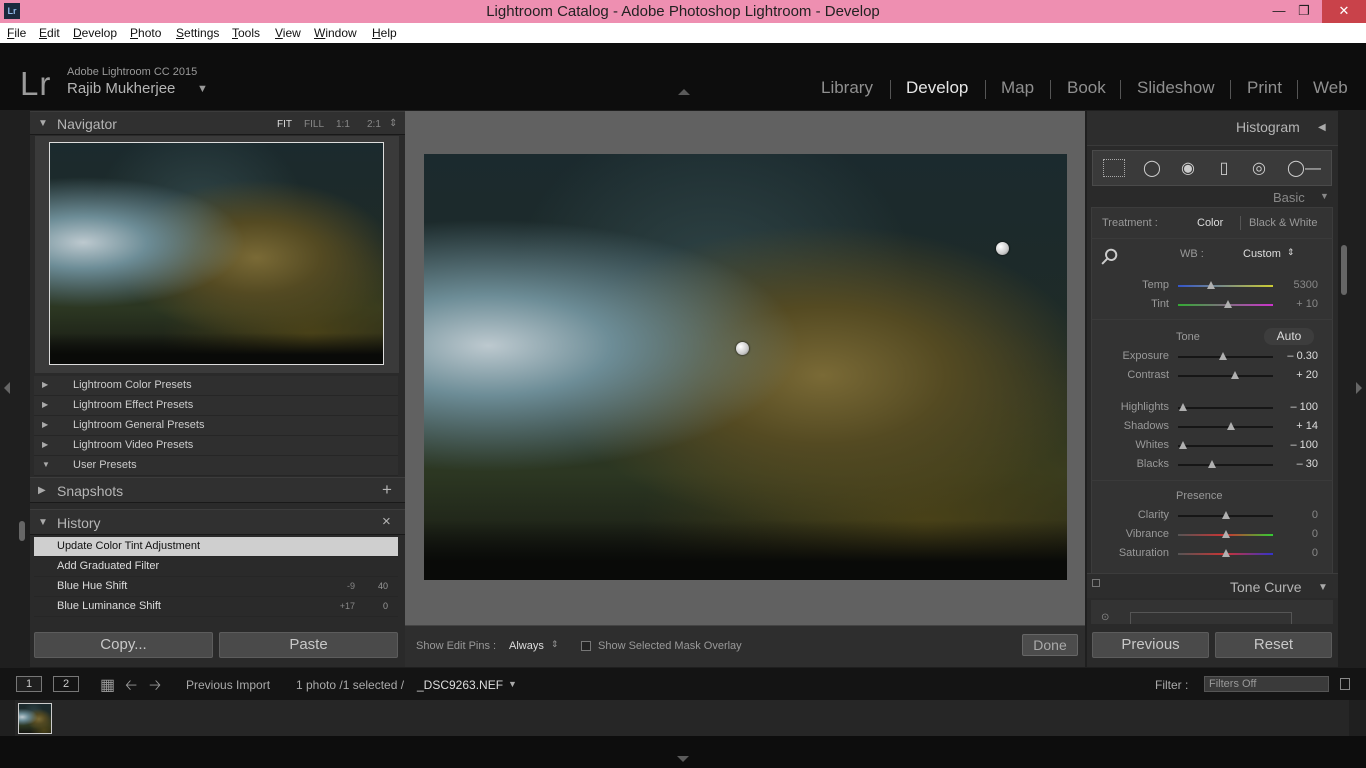 The image size is (1366, 768). What do you see at coordinates (847, 88) in the screenshot?
I see `module-library: Library` at bounding box center [847, 88].